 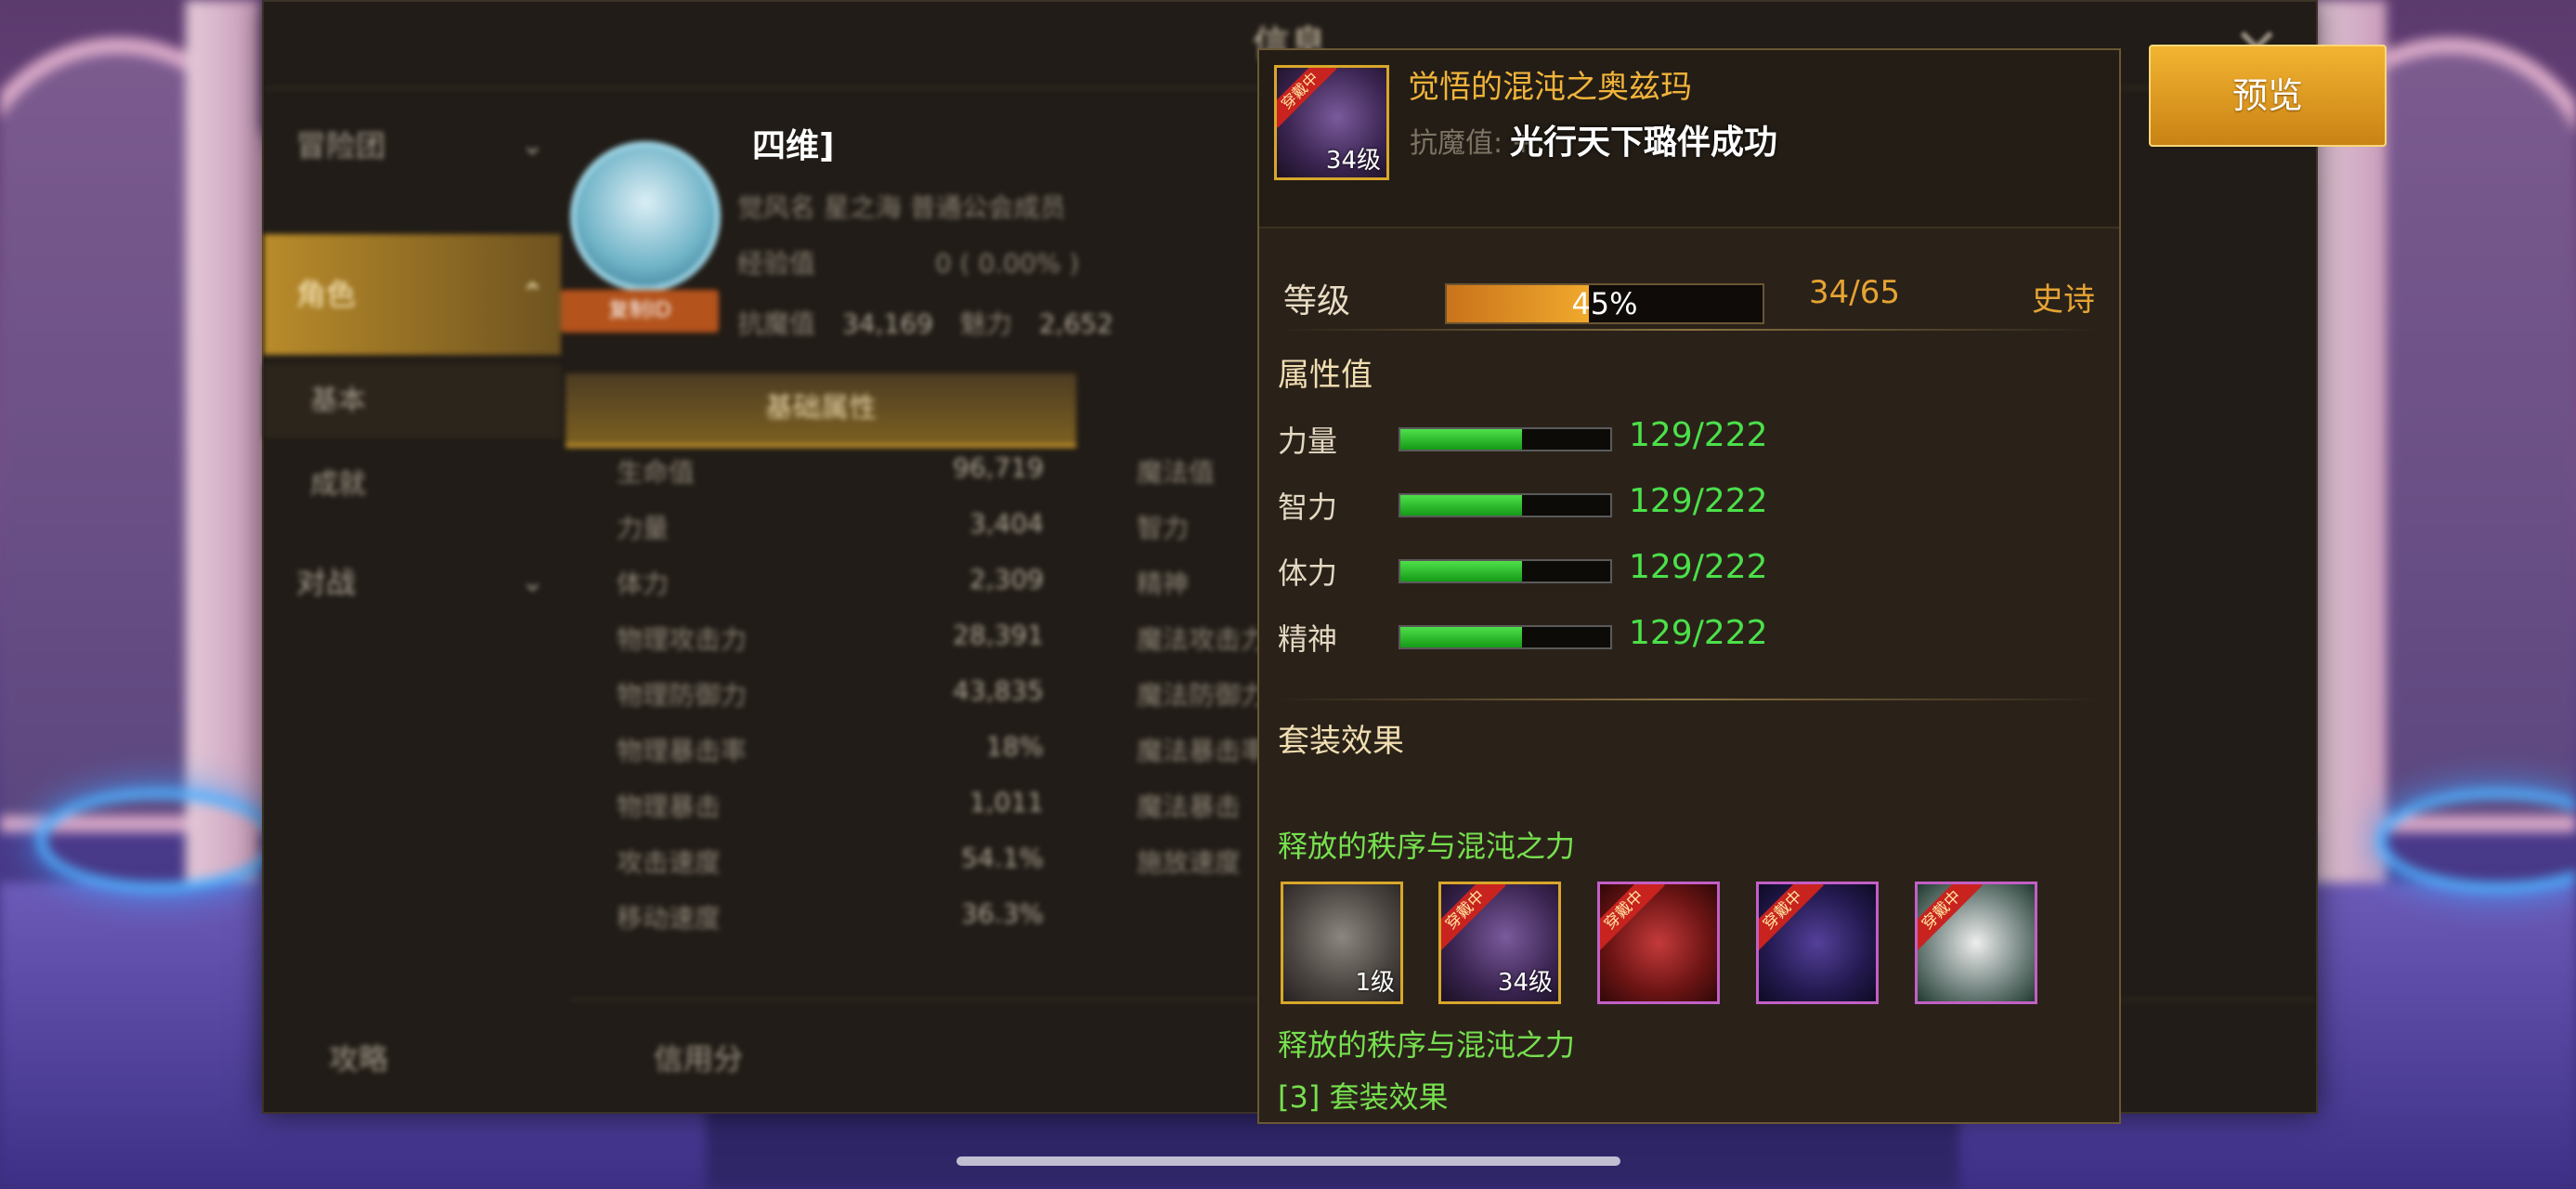 I want to click on stat-name: 物理防御力, so click(x=682, y=696).